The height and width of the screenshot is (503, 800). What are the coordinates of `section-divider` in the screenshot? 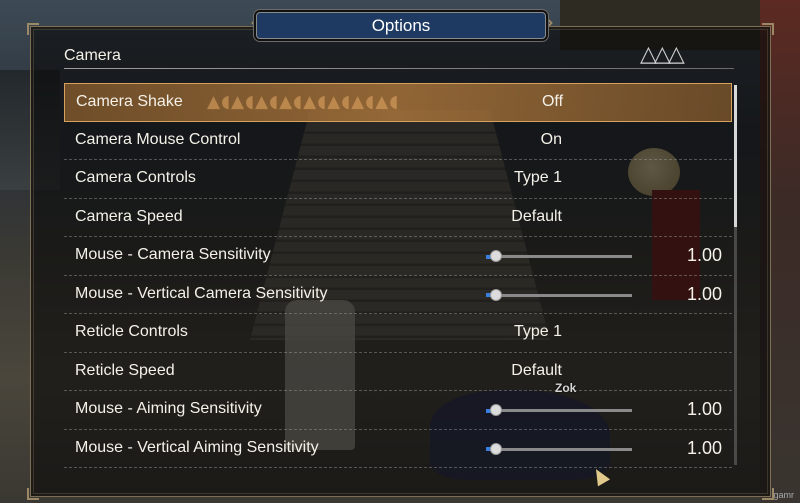 It's located at (399, 68).